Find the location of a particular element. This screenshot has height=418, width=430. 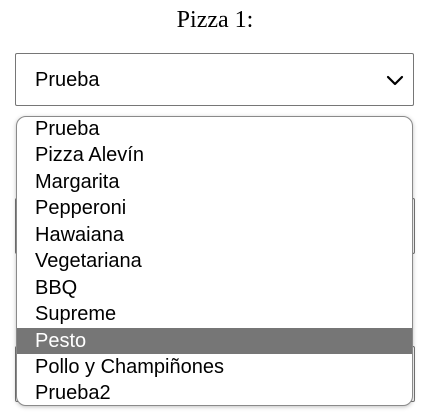

option-prueba2: Prueba2 is located at coordinates (214, 392).